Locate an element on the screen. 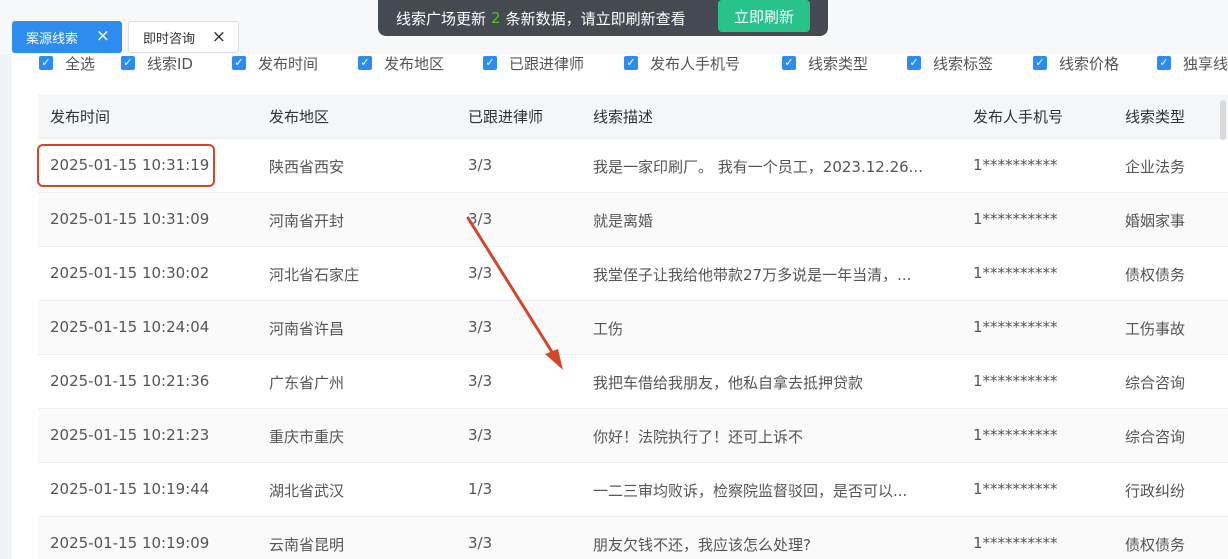 The image size is (1228, 559). cell-time: 2025-01-15 10:19:44 is located at coordinates (130, 489).